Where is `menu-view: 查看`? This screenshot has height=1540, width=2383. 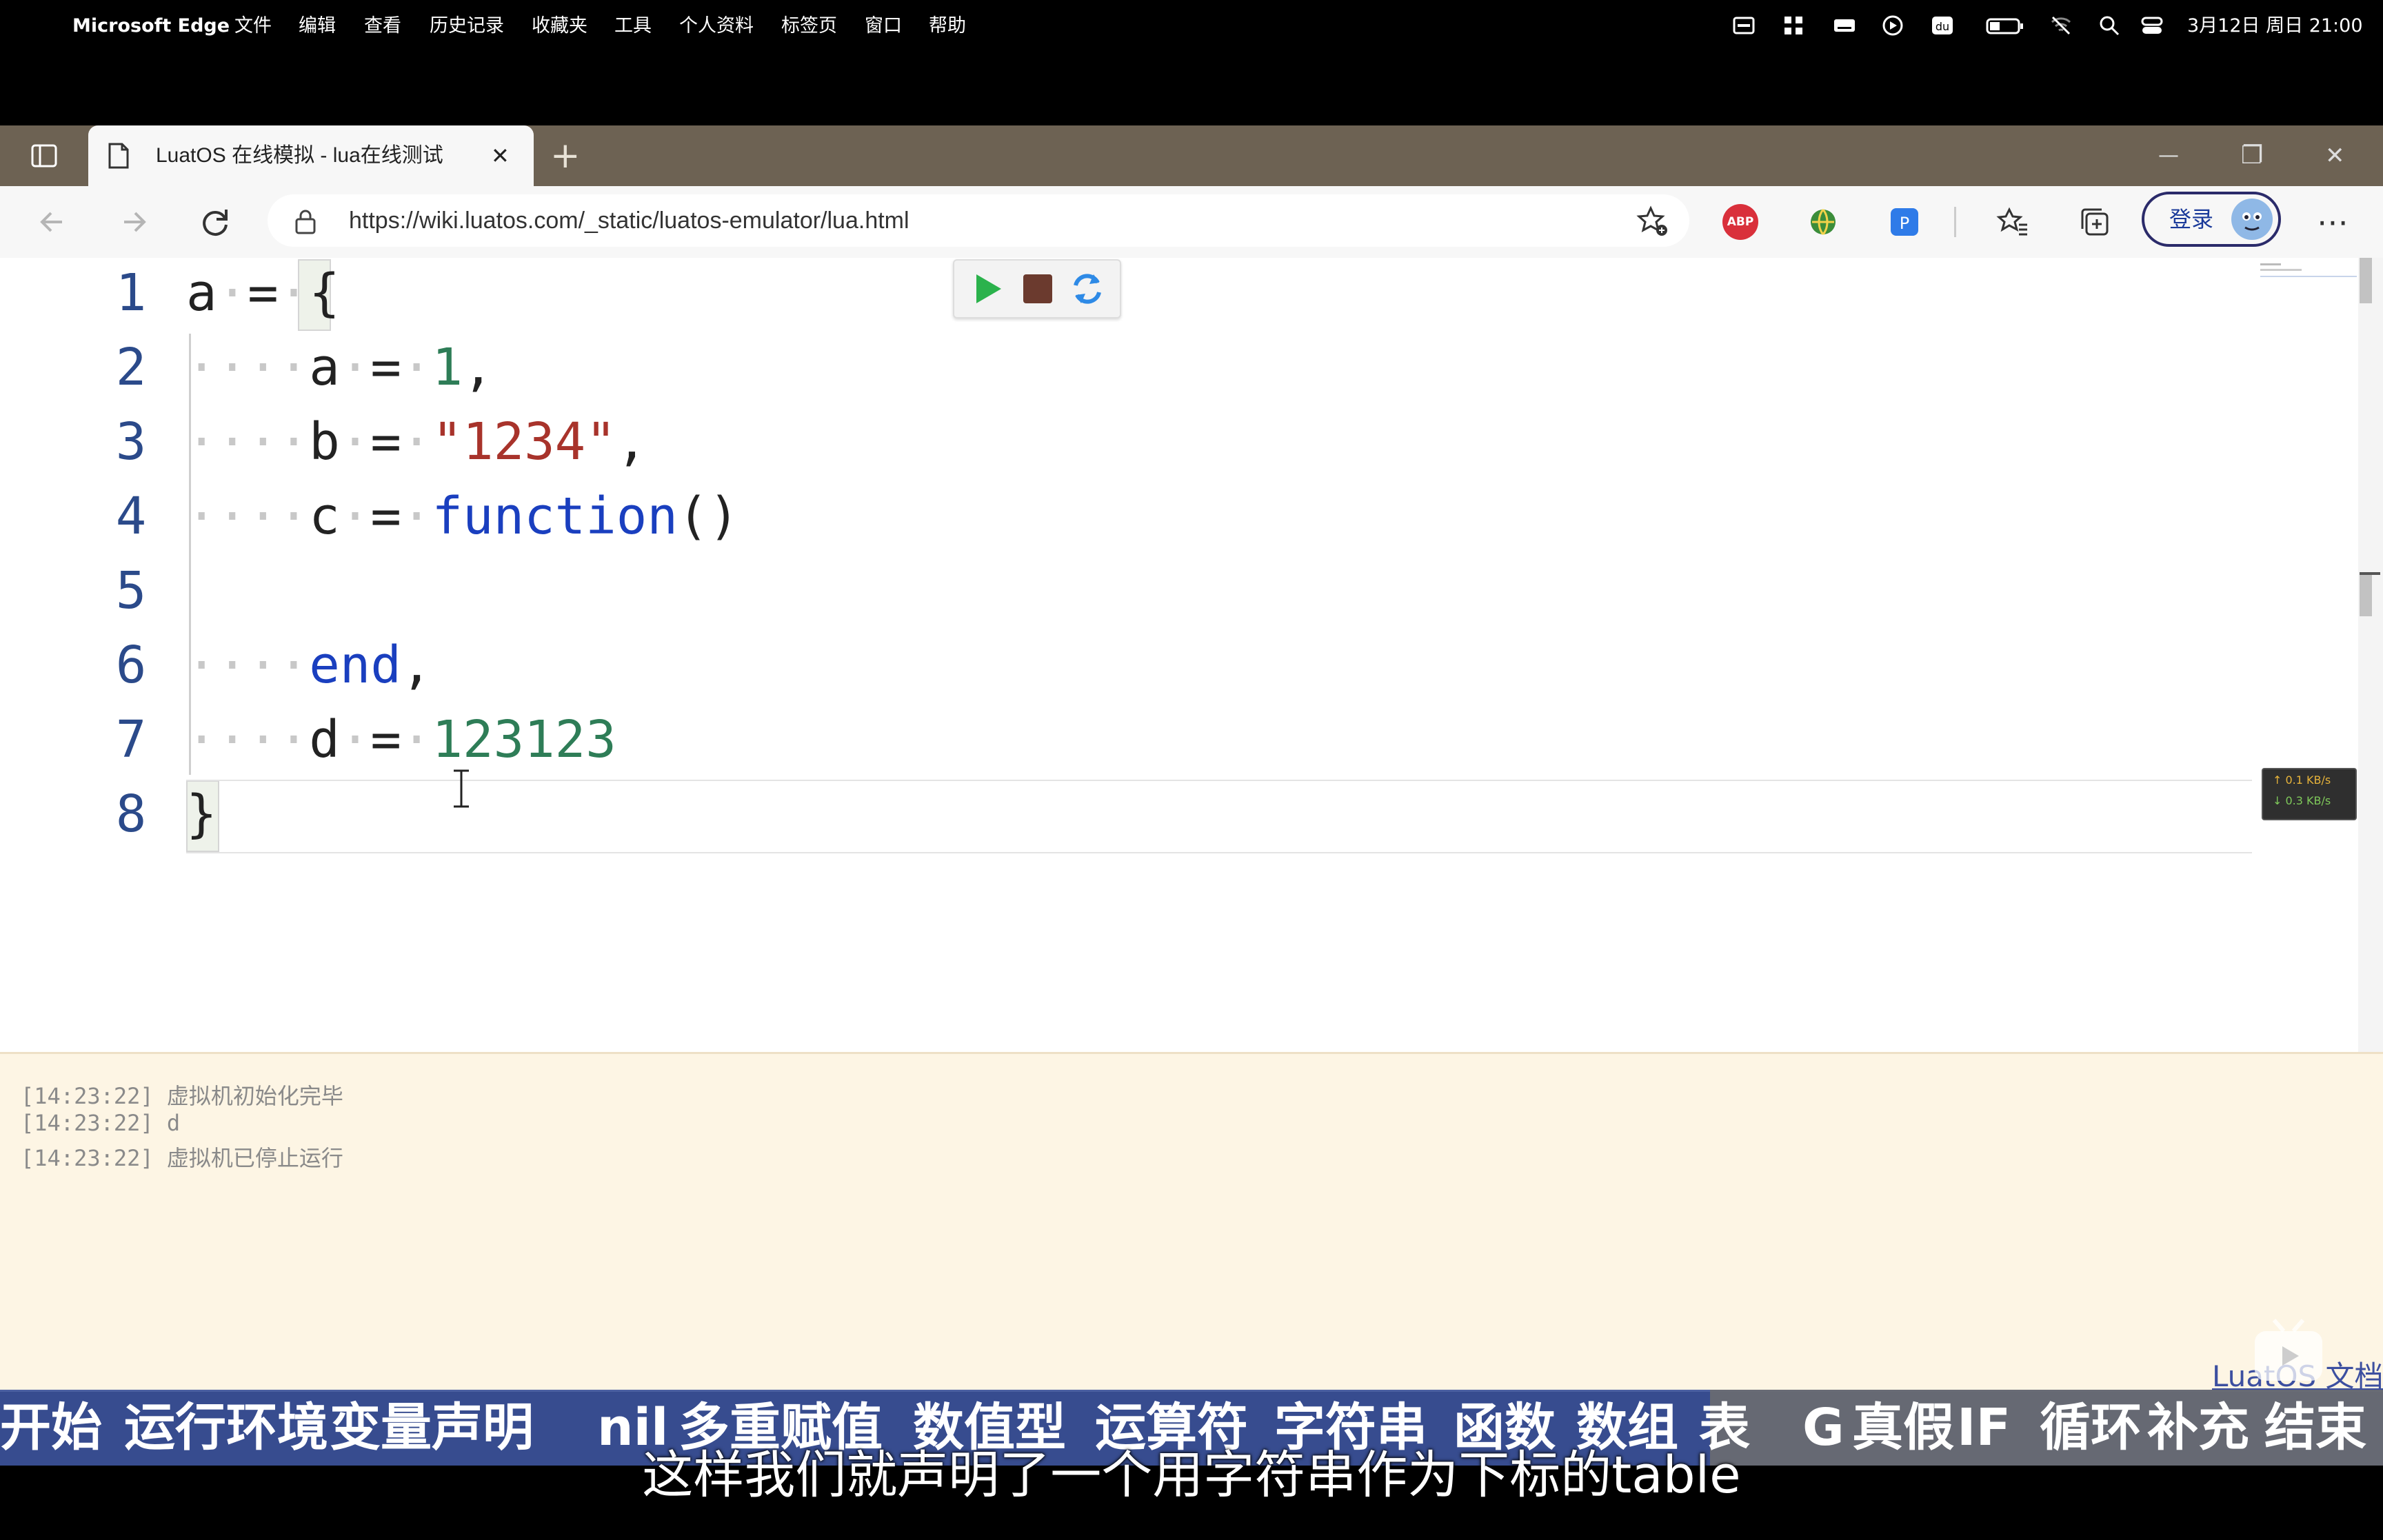
menu-view: 查看 is located at coordinates (382, 26).